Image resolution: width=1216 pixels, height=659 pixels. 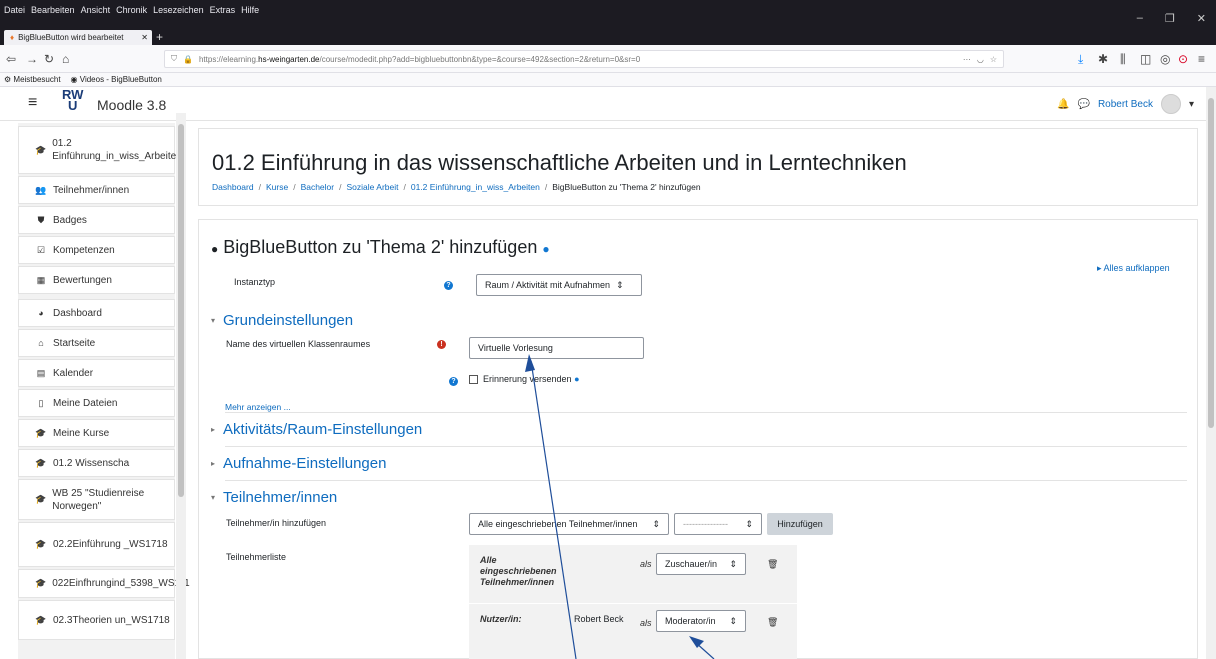 What do you see at coordinates (32, 59) in the screenshot?
I see `forward-icon: →` at bounding box center [32, 59].